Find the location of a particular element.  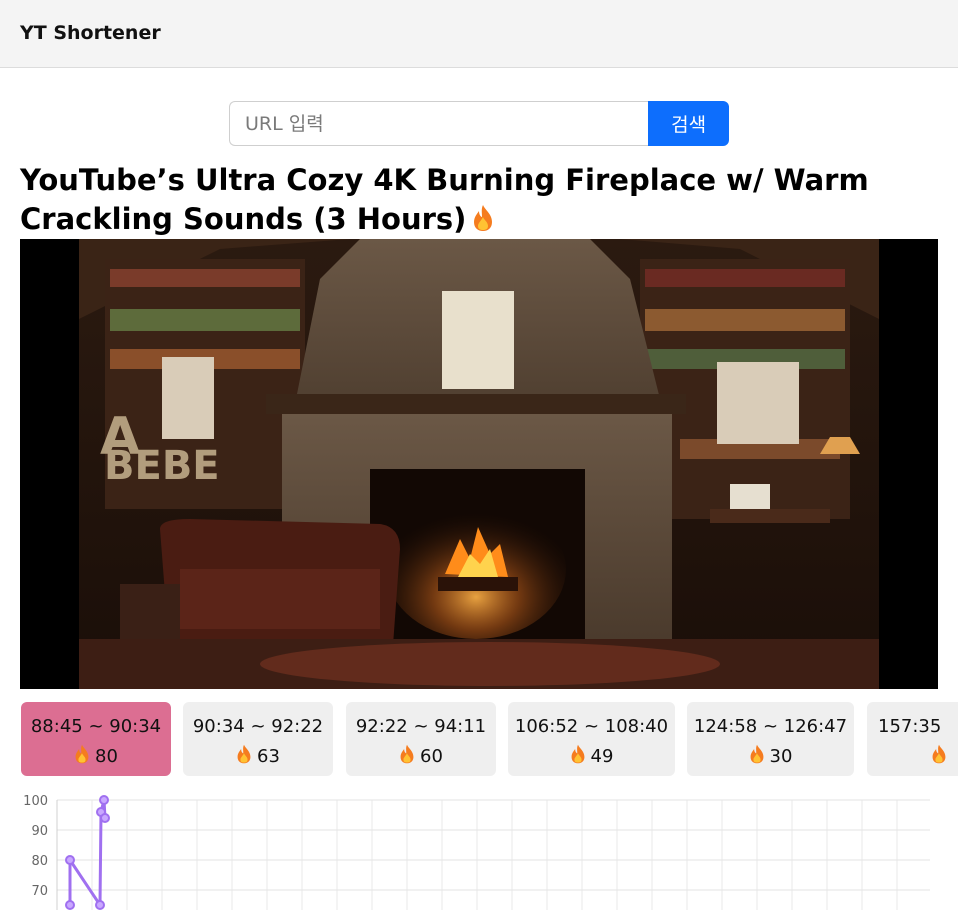

brand-link: YT Shortener is located at coordinates (90, 33).